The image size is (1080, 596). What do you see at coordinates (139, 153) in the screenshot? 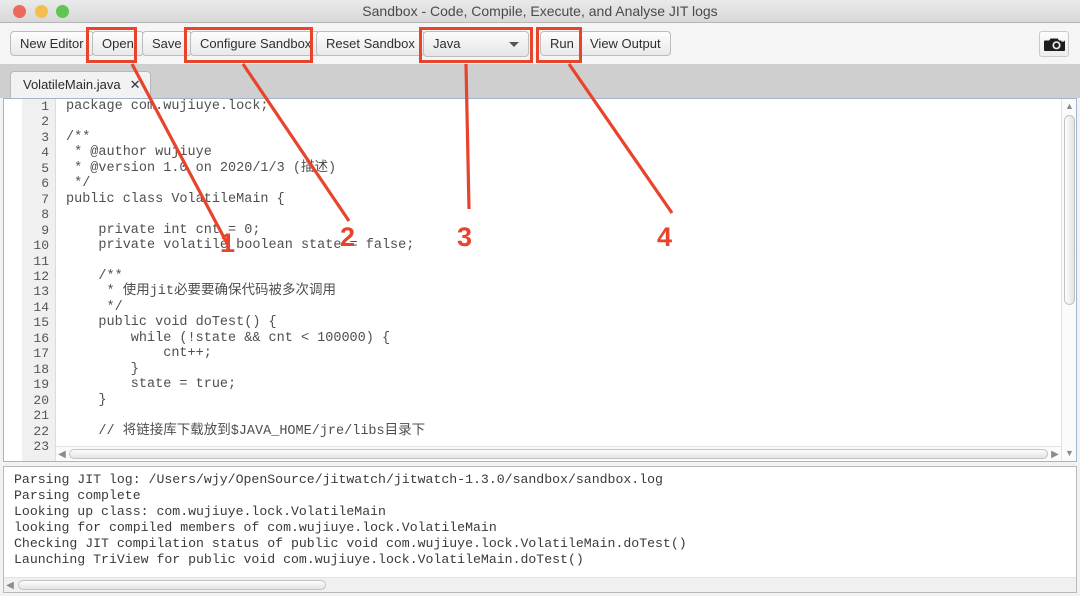
I see `code-line: * @author wujiuye` at bounding box center [139, 153].